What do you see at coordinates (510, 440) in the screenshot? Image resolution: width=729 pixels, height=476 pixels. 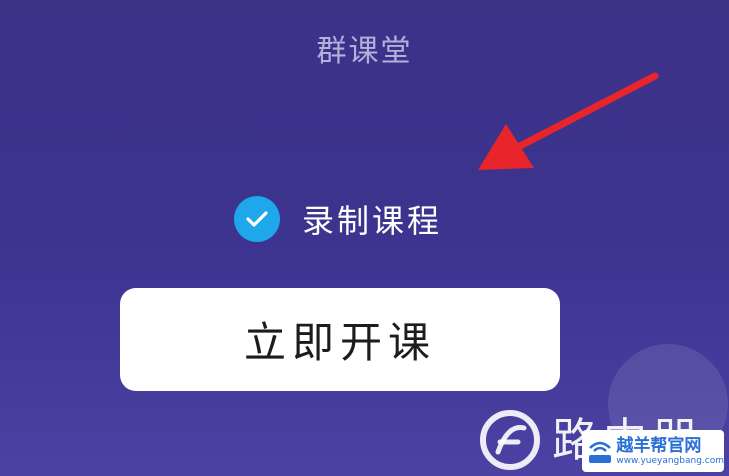 I see `watermark-logo-icon` at bounding box center [510, 440].